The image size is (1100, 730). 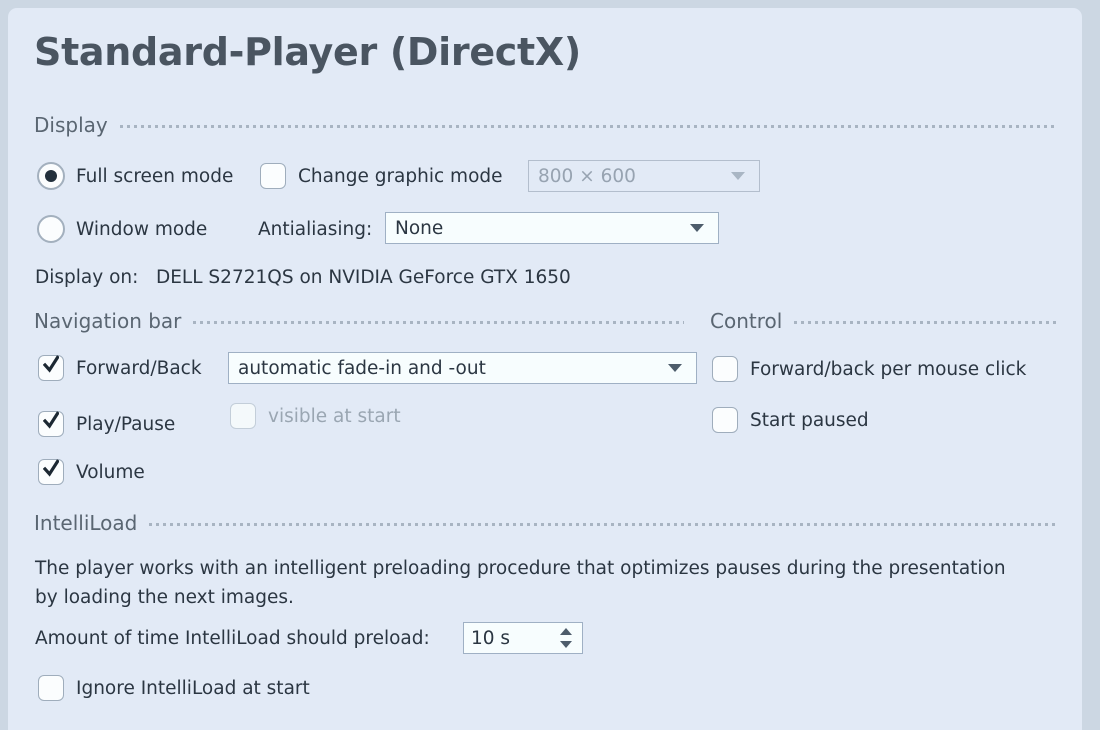 I want to click on radio-full-screen-mode-label: Full screen mode, so click(x=155, y=176).